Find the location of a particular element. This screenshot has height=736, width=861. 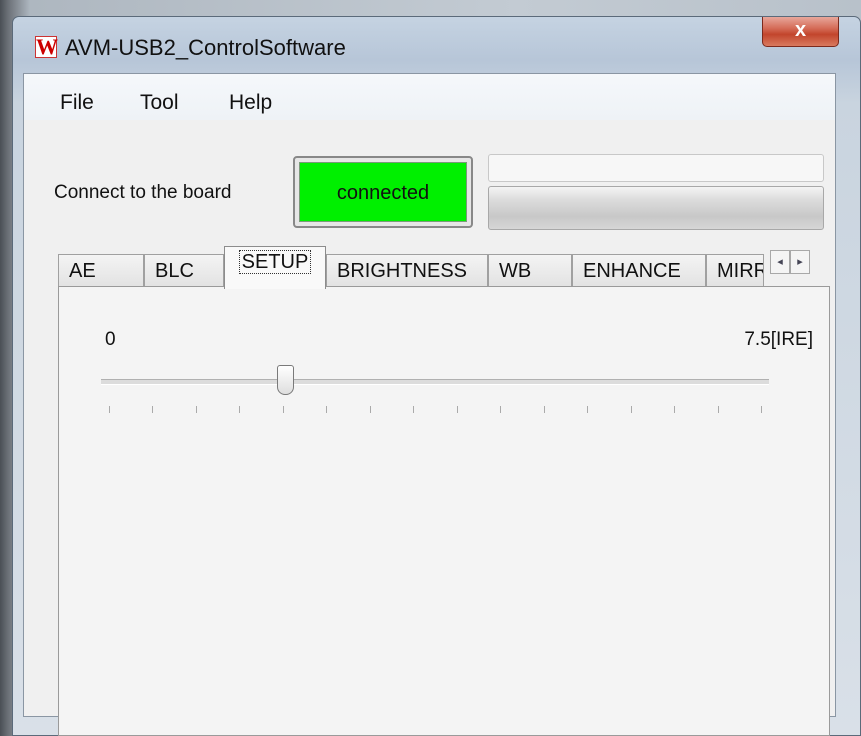

title-bar: W AVM-USB2_ControlSoftware x is located at coordinates (436, 45).